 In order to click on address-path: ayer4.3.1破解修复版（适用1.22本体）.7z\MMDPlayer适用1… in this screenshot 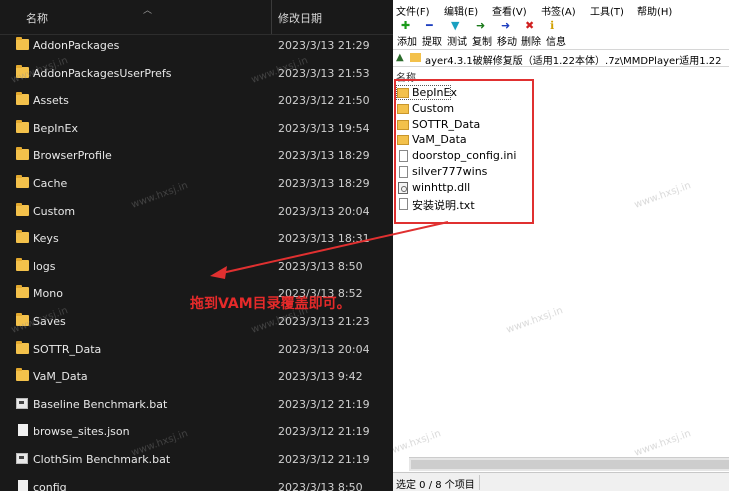, I will do `click(573, 59)`.